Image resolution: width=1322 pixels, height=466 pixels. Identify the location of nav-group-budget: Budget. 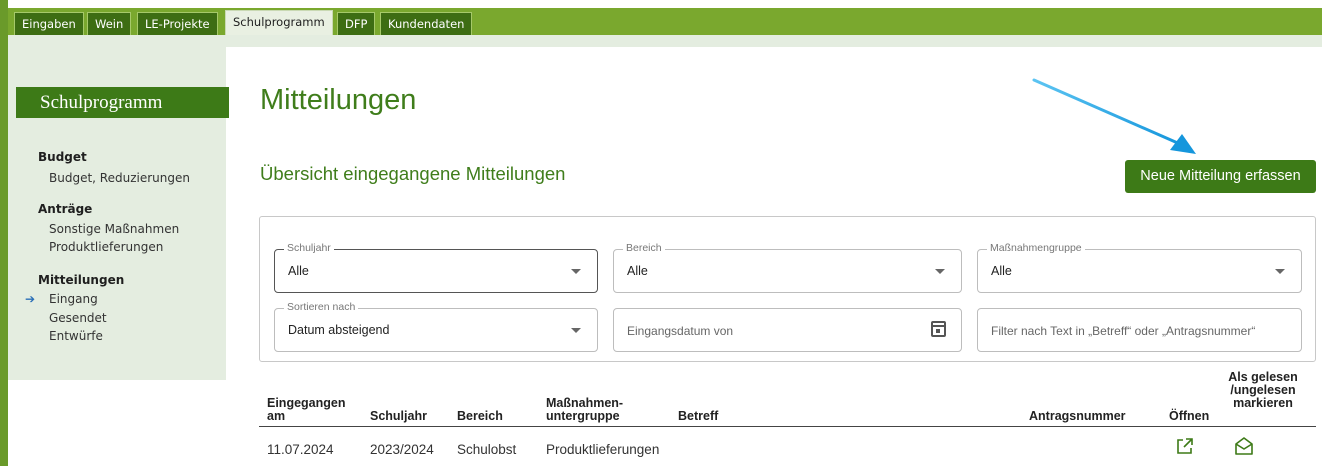
(62, 157).